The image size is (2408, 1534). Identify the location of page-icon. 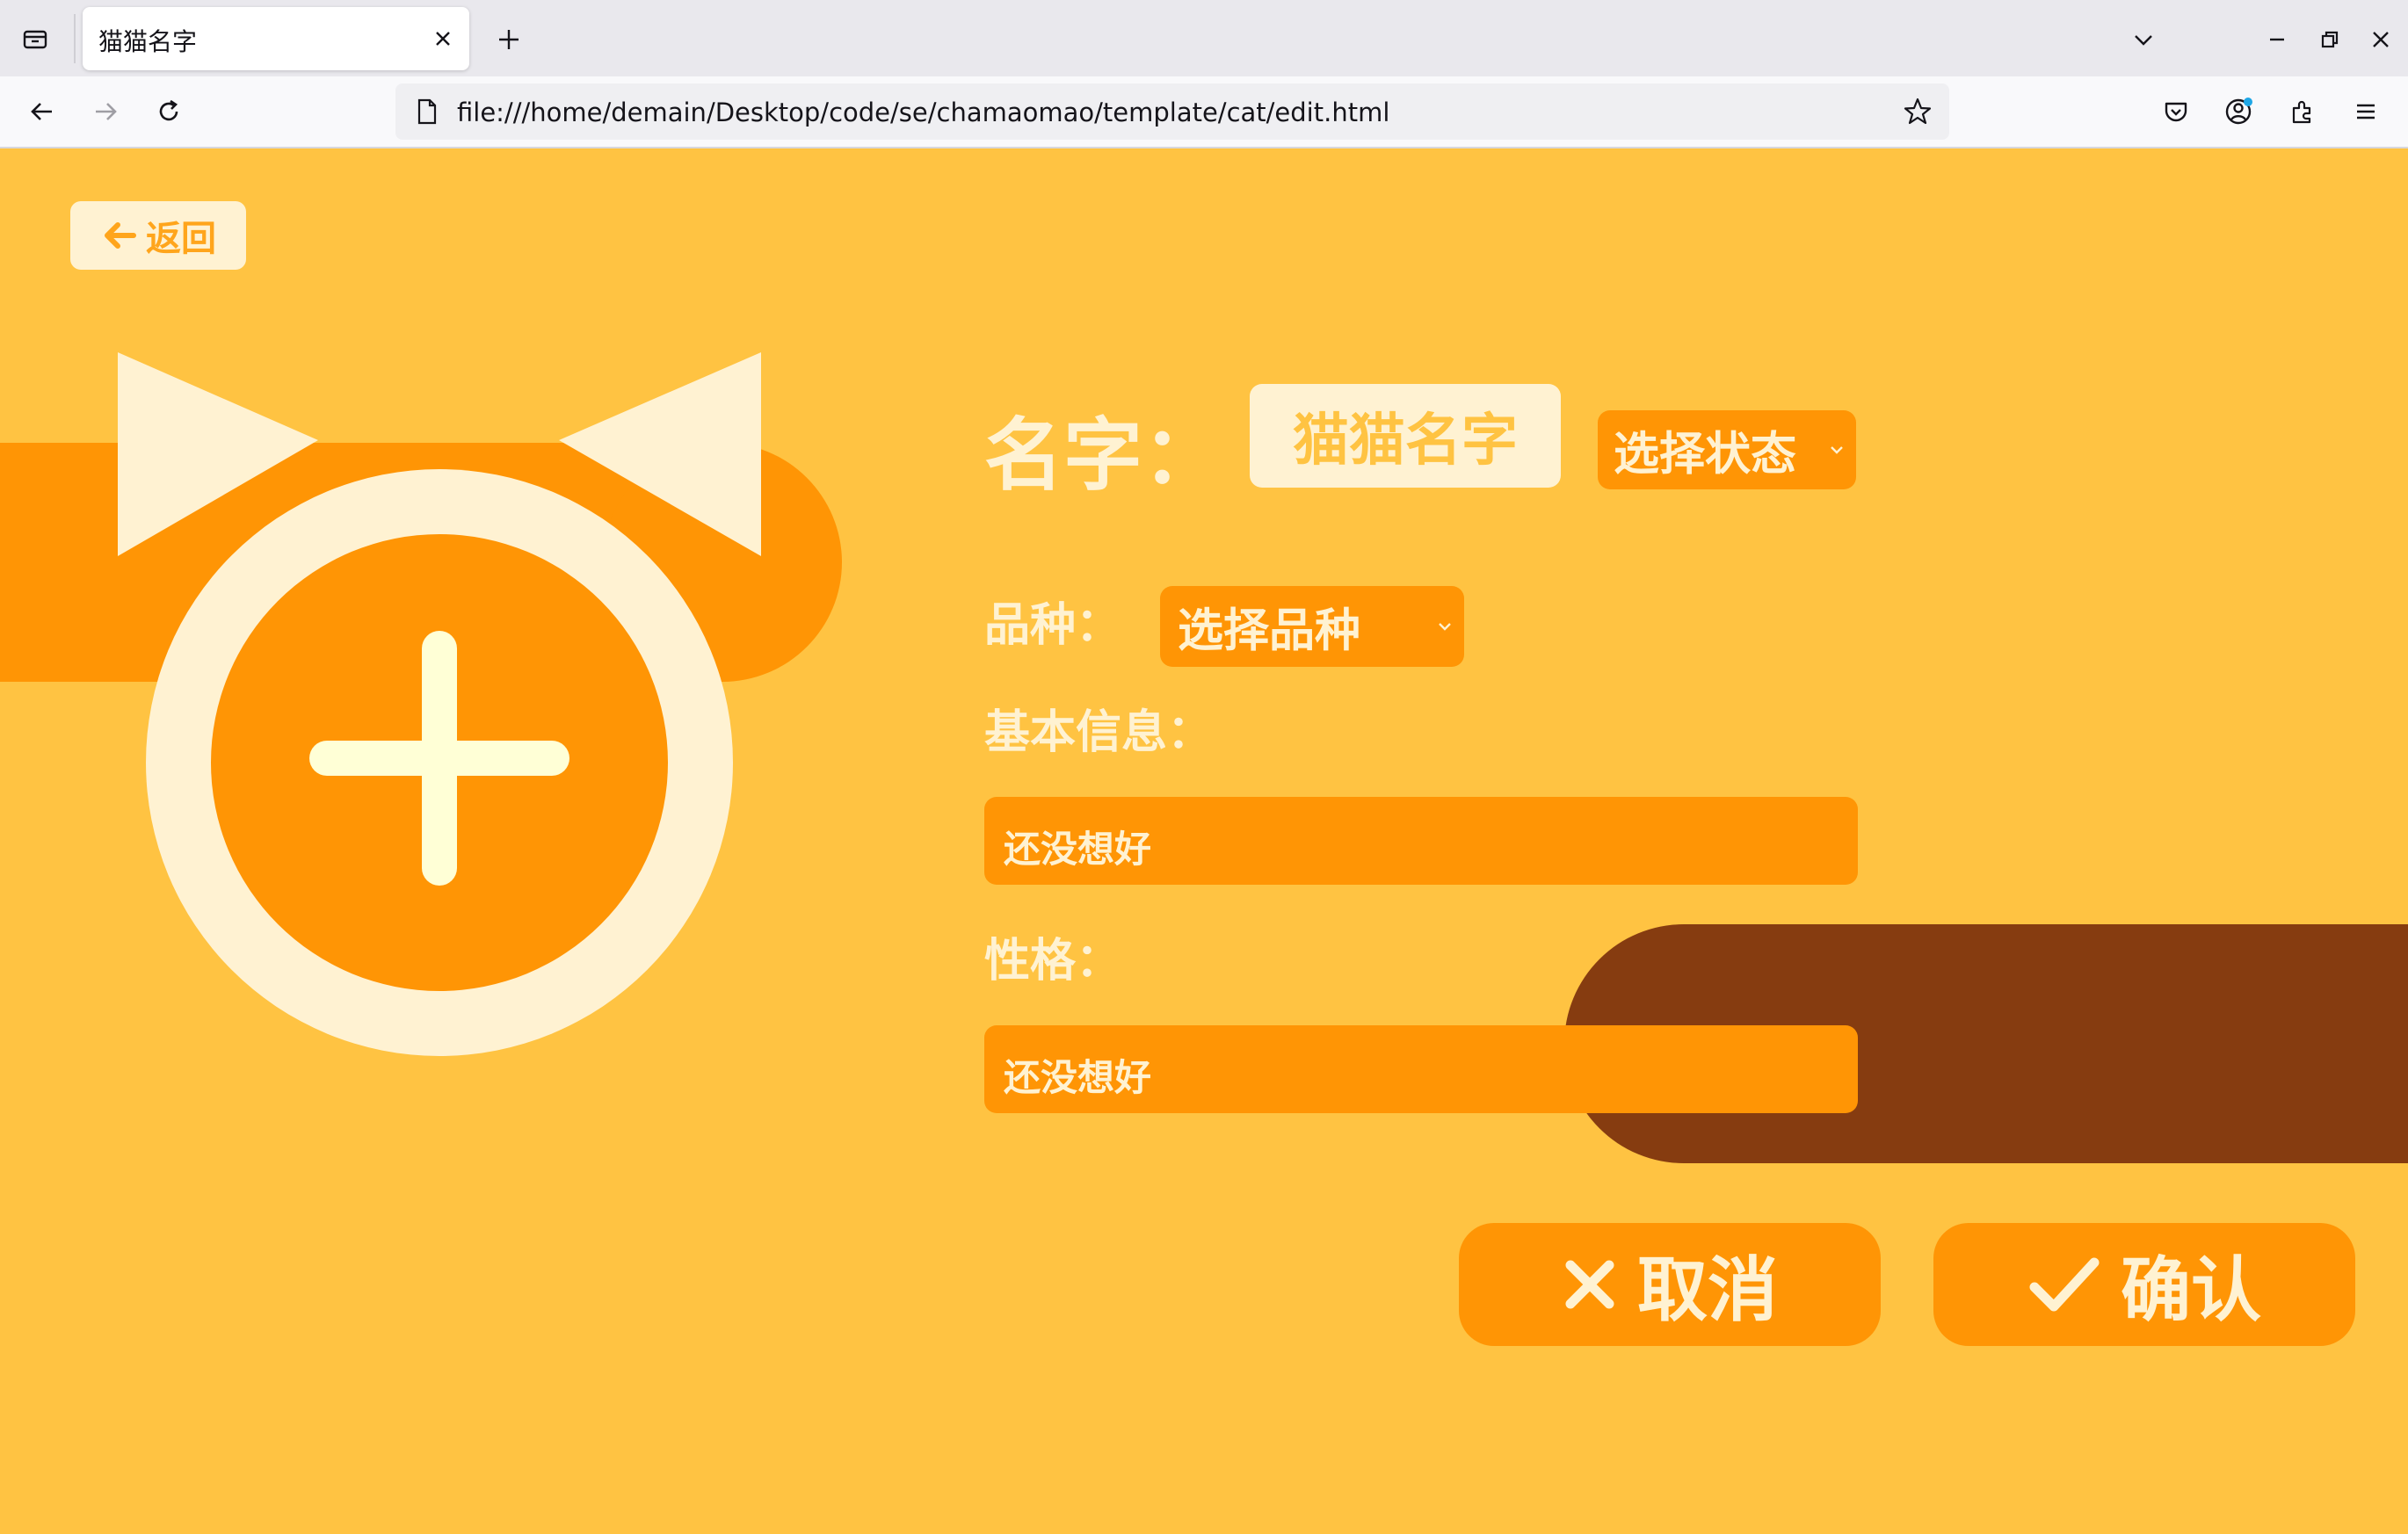
(427, 111).